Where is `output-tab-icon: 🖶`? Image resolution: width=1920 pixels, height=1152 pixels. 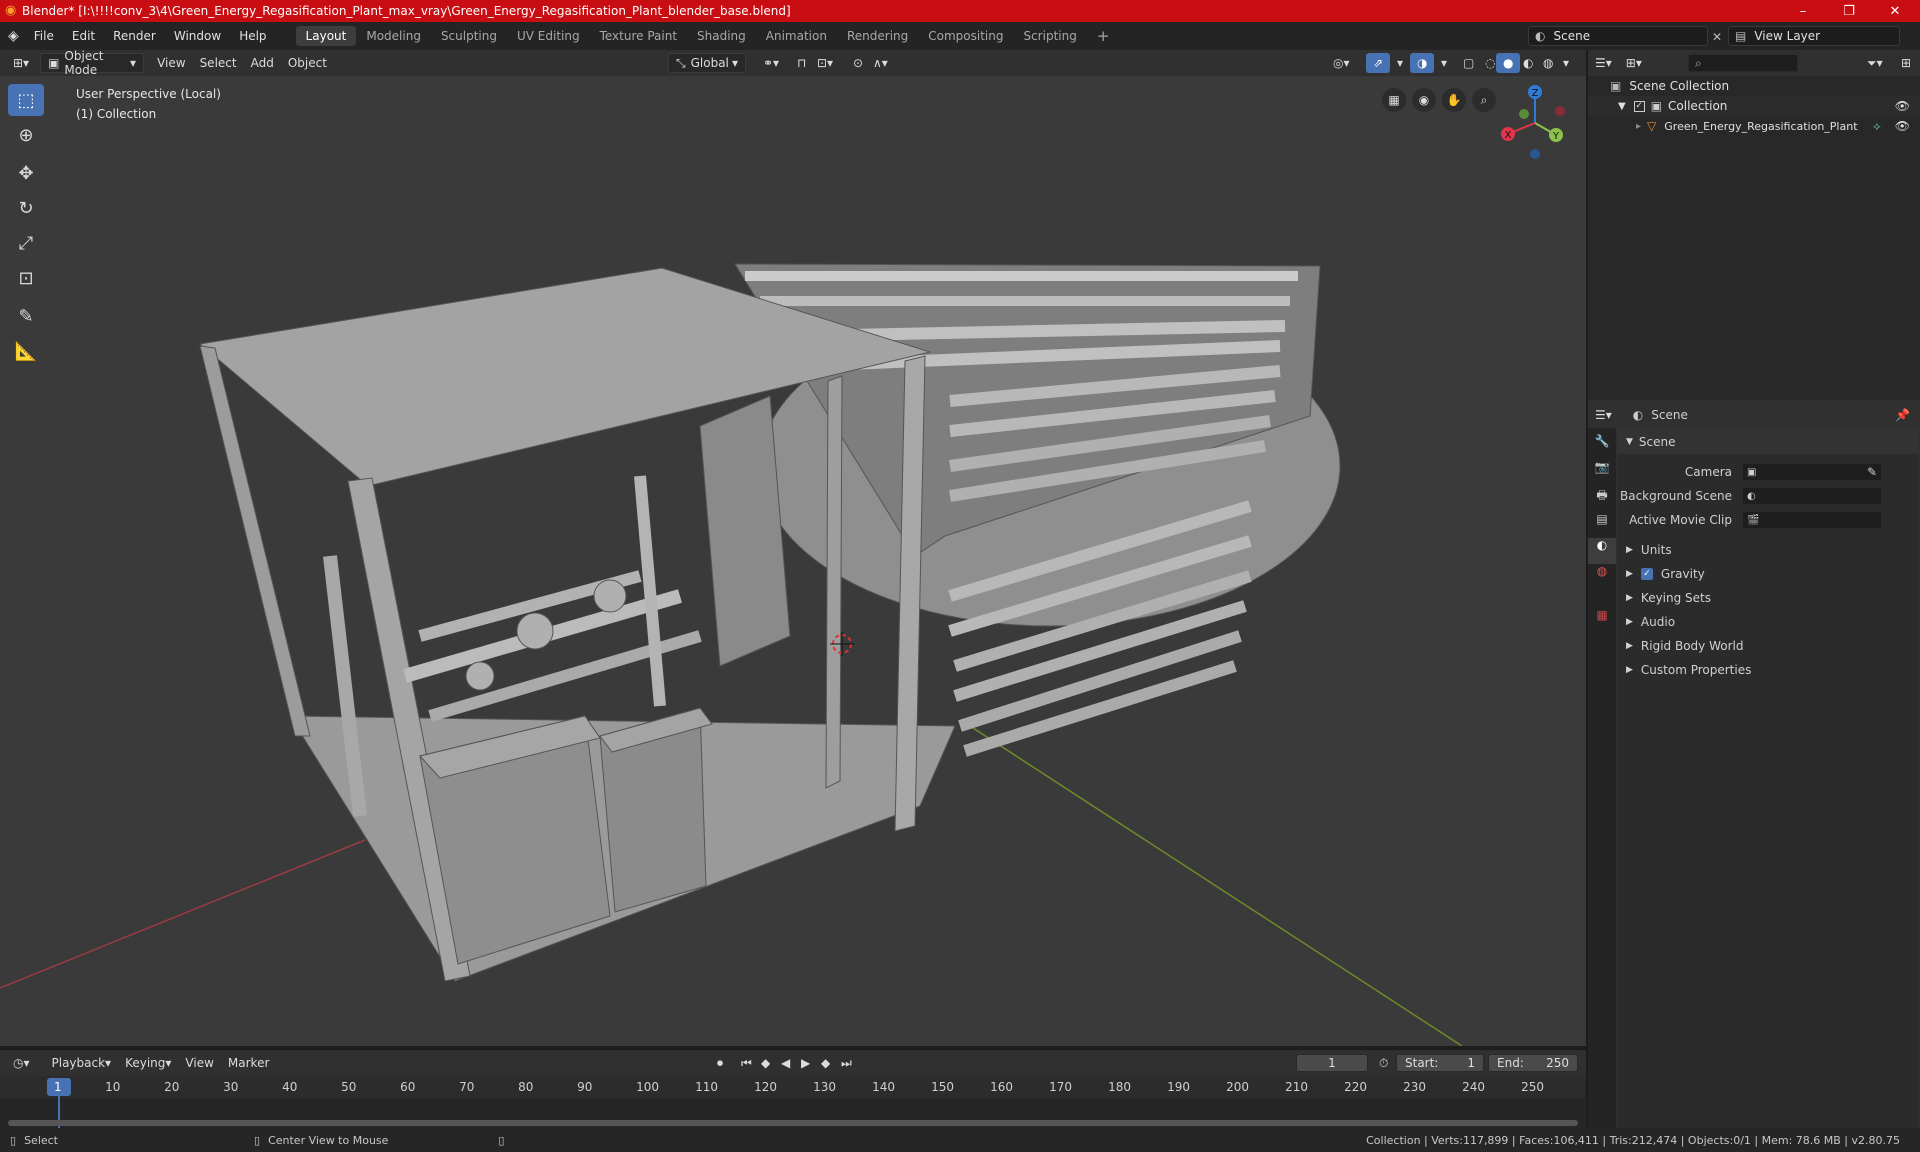 output-tab-icon: 🖶 is located at coordinates (1602, 499).